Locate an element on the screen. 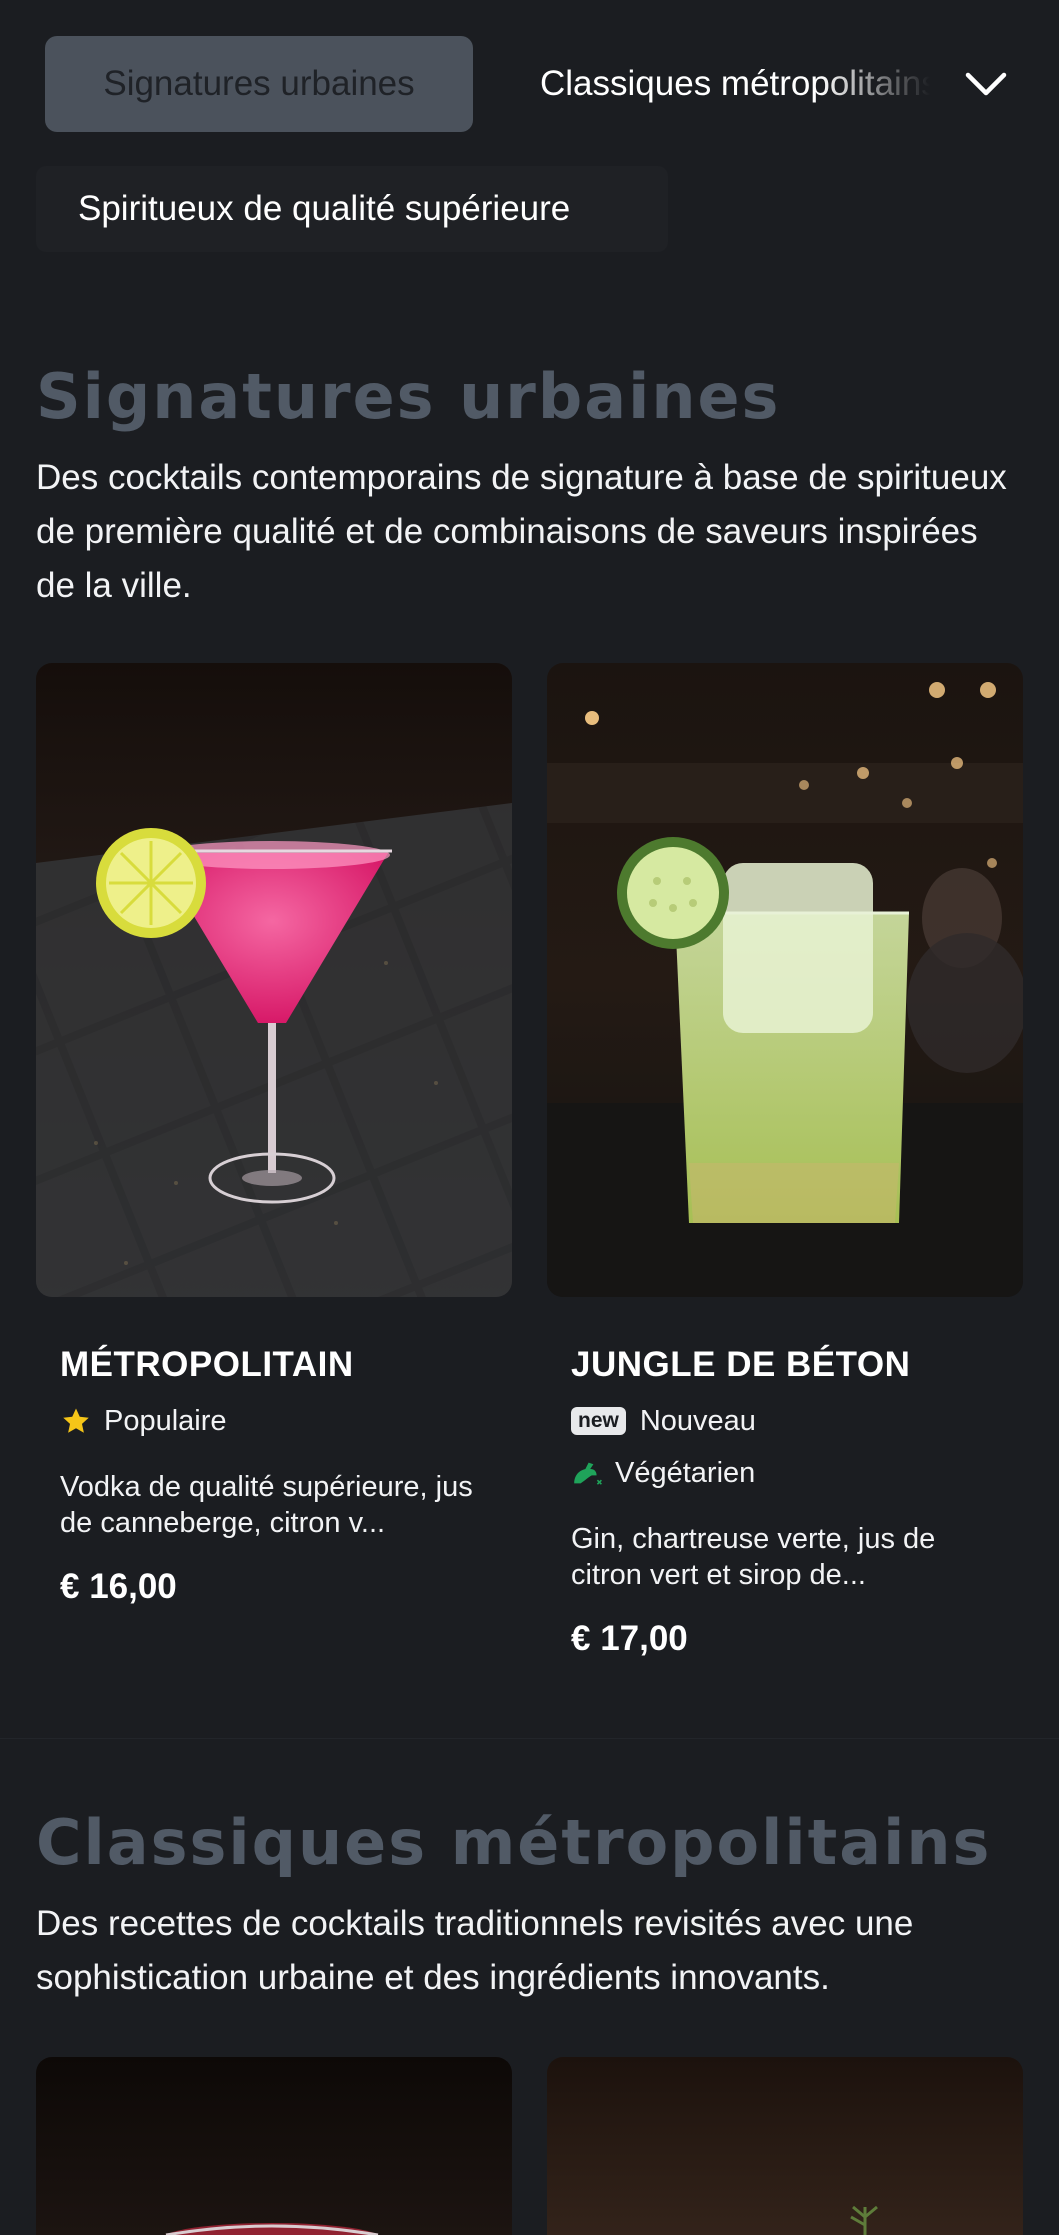 This screenshot has width=1059, height=2235. chevron-down-icon is located at coordinates (986, 84).